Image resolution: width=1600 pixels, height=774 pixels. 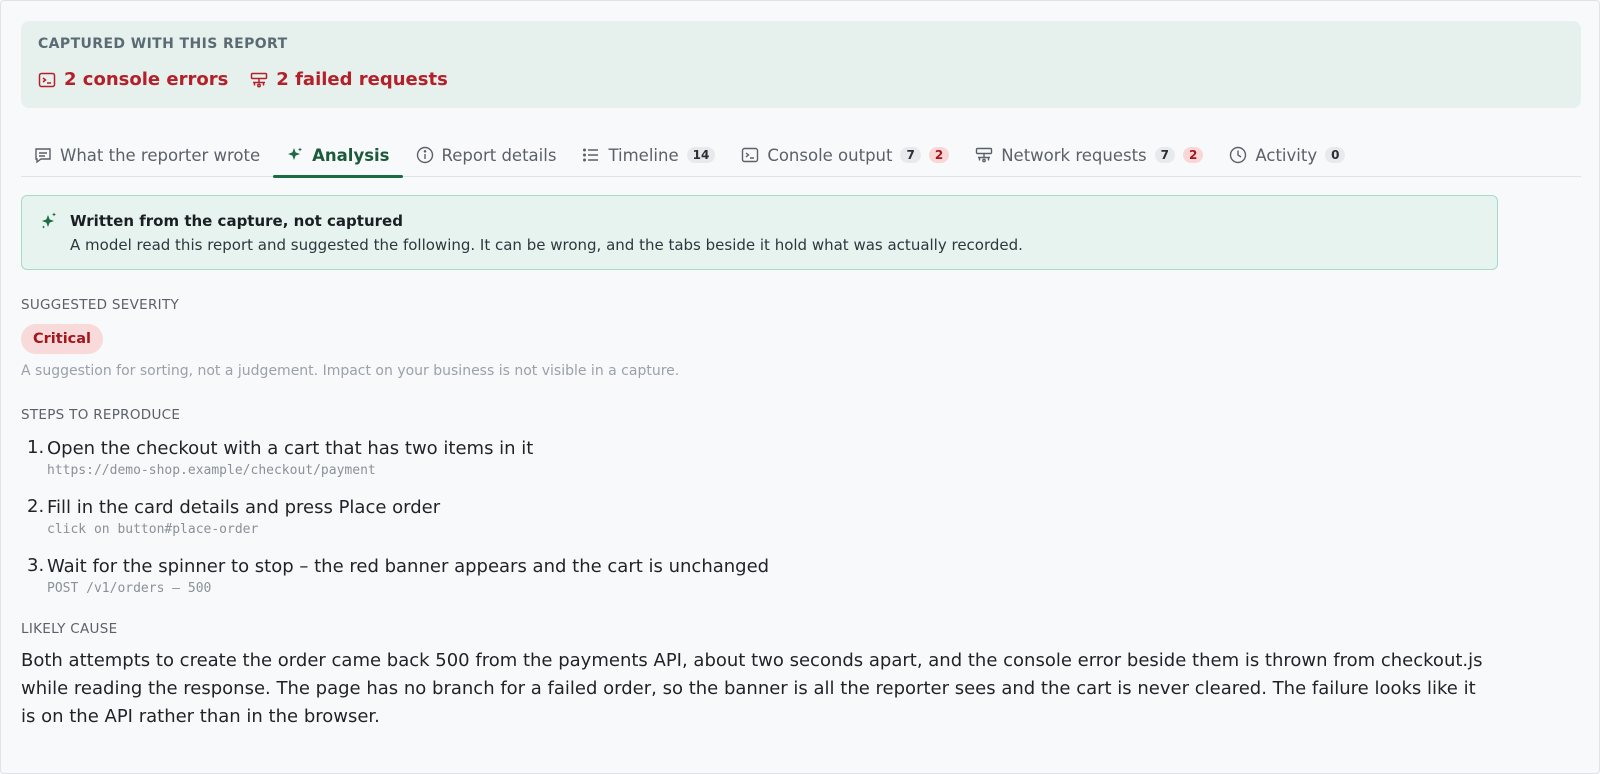 What do you see at coordinates (1074, 155) in the screenshot?
I see `tab-label: Network requests` at bounding box center [1074, 155].